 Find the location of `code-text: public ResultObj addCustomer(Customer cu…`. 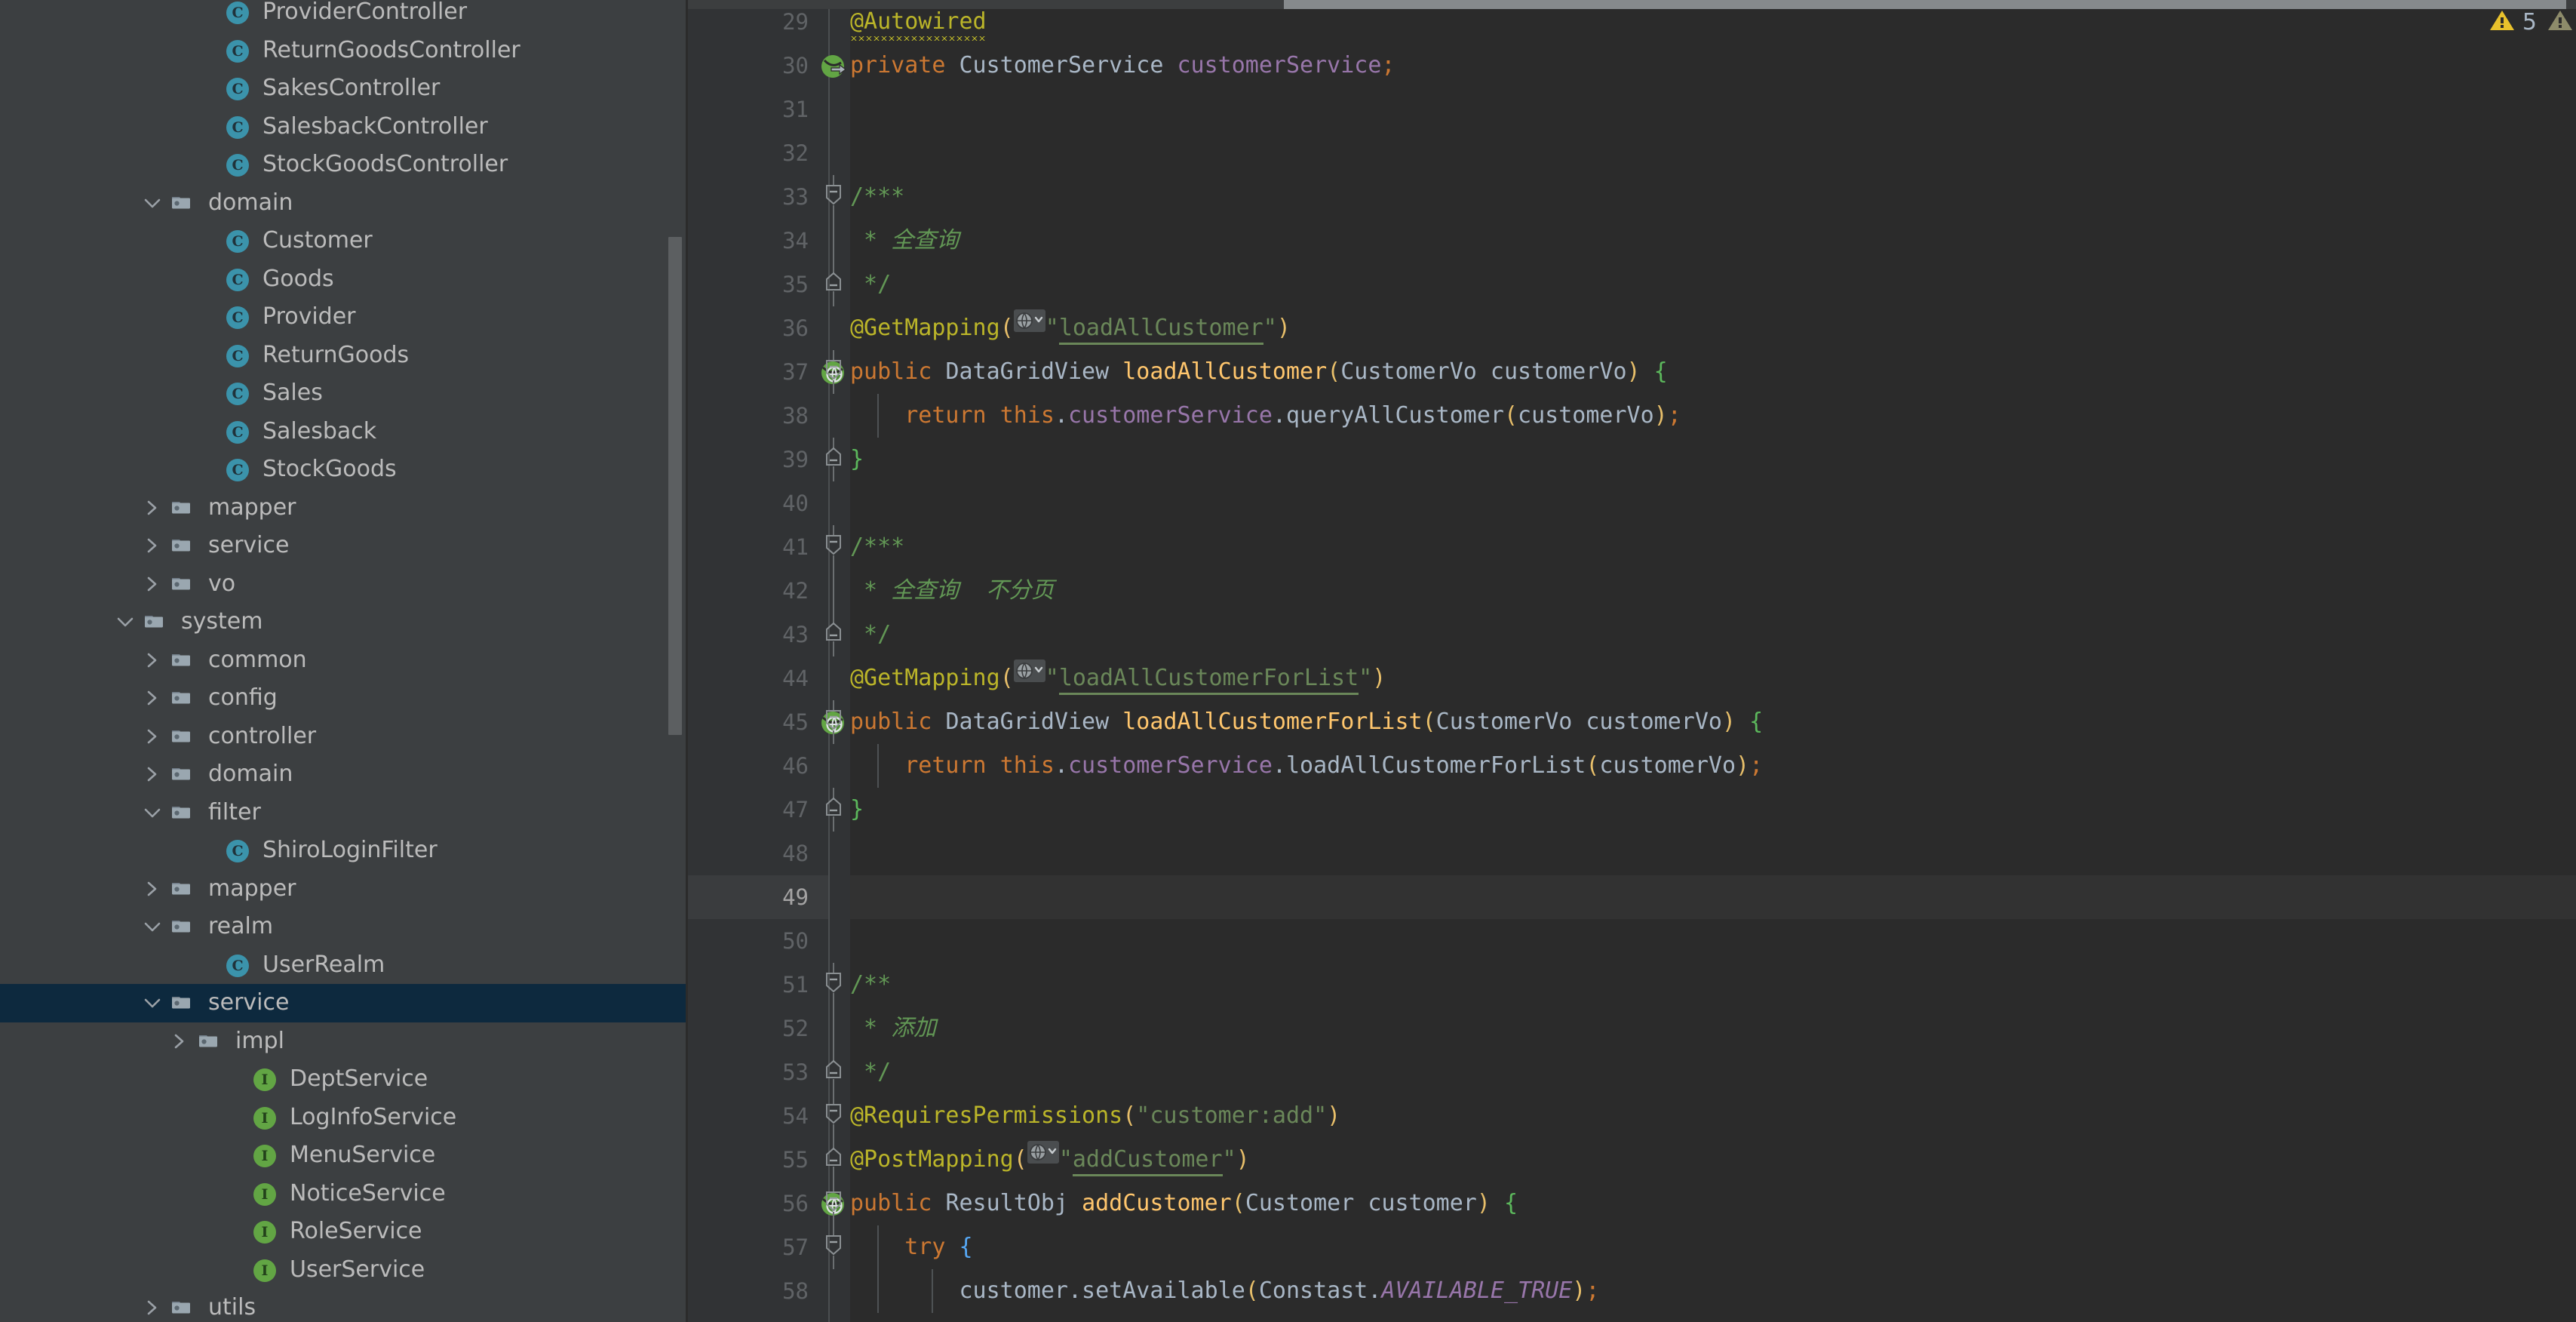

code-text: public ResultObj addCustomer(Customer cu… is located at coordinates (1184, 1204).